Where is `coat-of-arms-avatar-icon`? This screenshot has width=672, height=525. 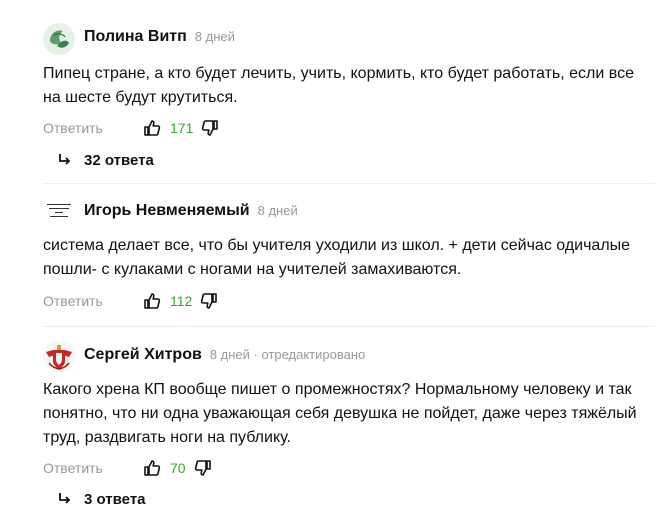
coat-of-arms-avatar-icon is located at coordinates (59, 357).